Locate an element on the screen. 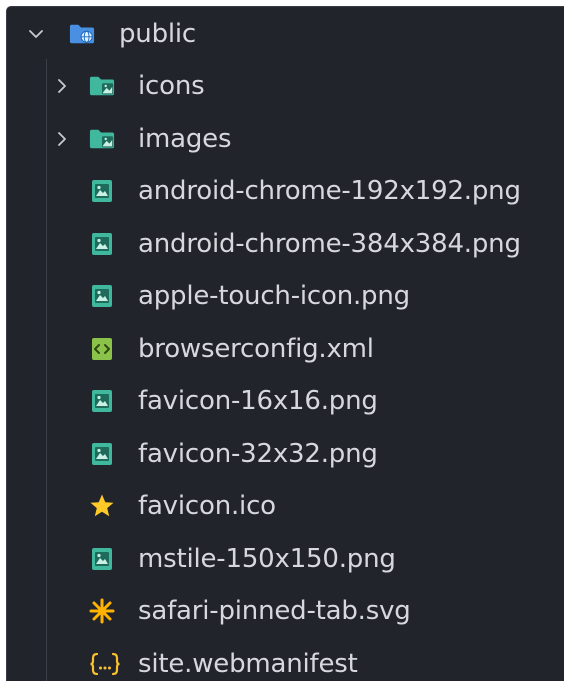 The width and height of the screenshot is (564, 681). tree-item-label: images is located at coordinates (184, 139).